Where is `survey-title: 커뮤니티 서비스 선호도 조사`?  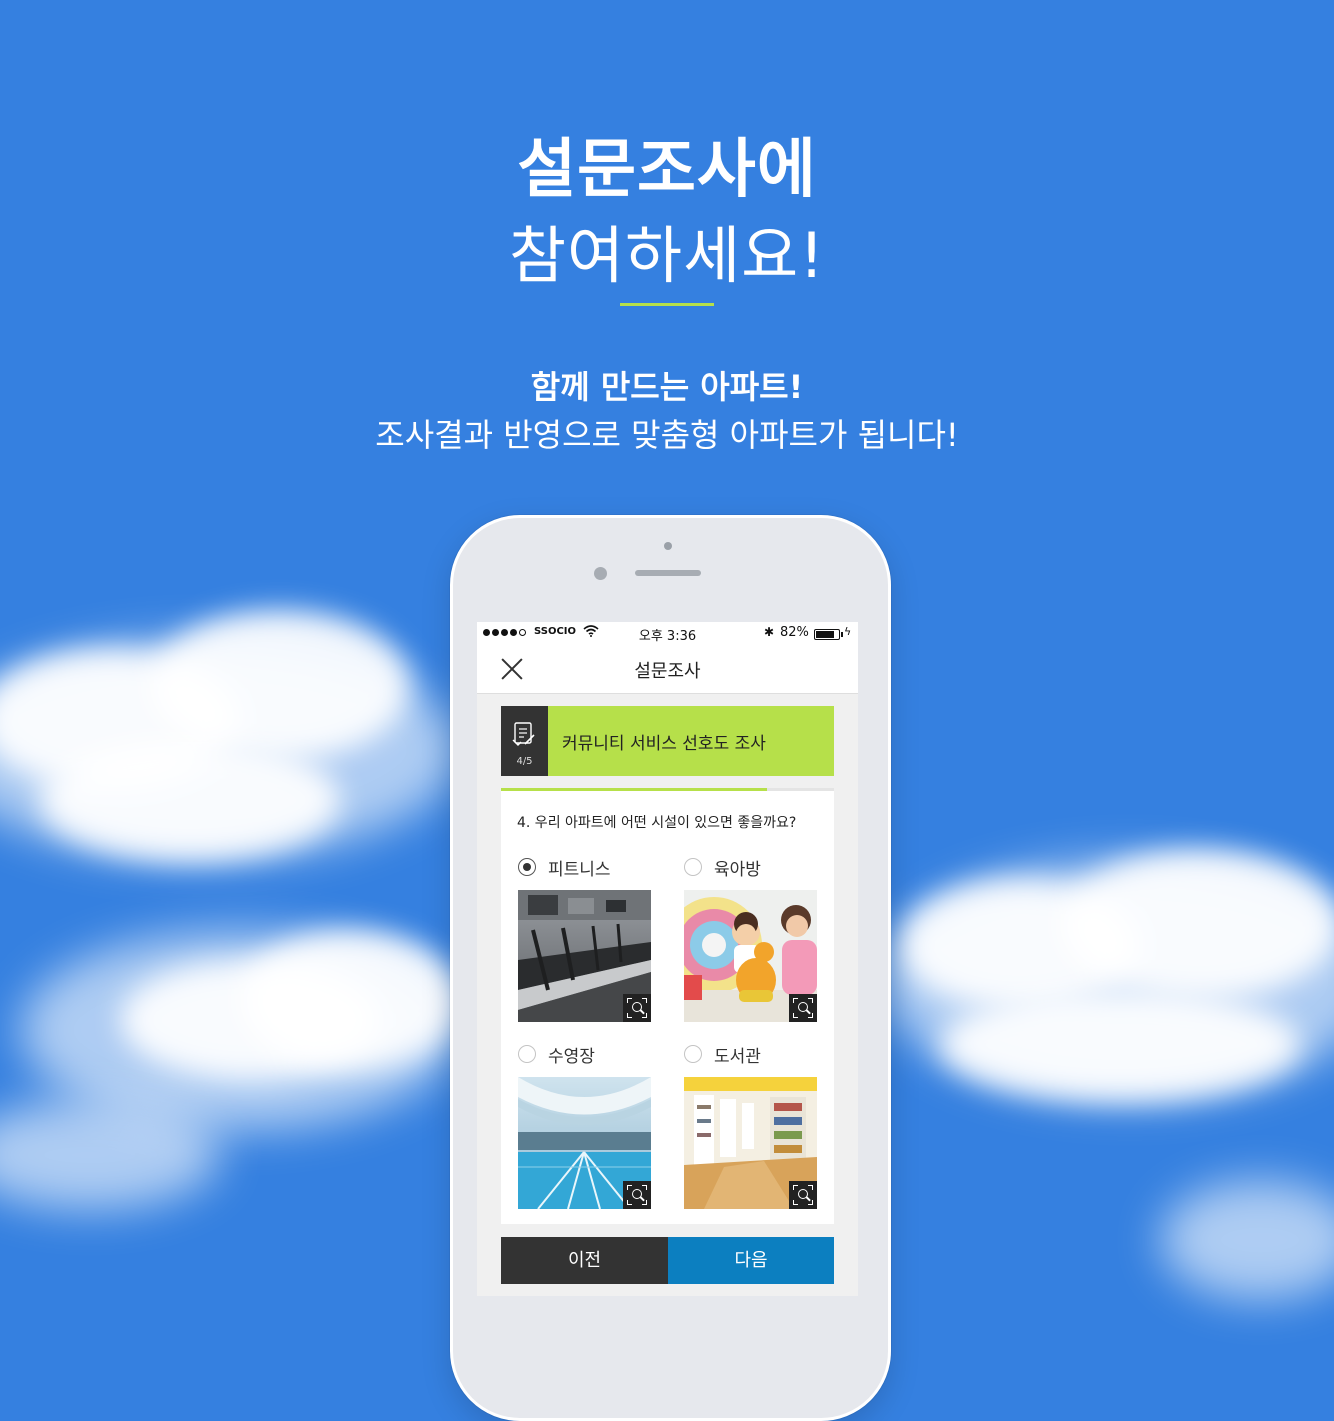
survey-title: 커뮤니티 서비스 선호도 조사 is located at coordinates (664, 744).